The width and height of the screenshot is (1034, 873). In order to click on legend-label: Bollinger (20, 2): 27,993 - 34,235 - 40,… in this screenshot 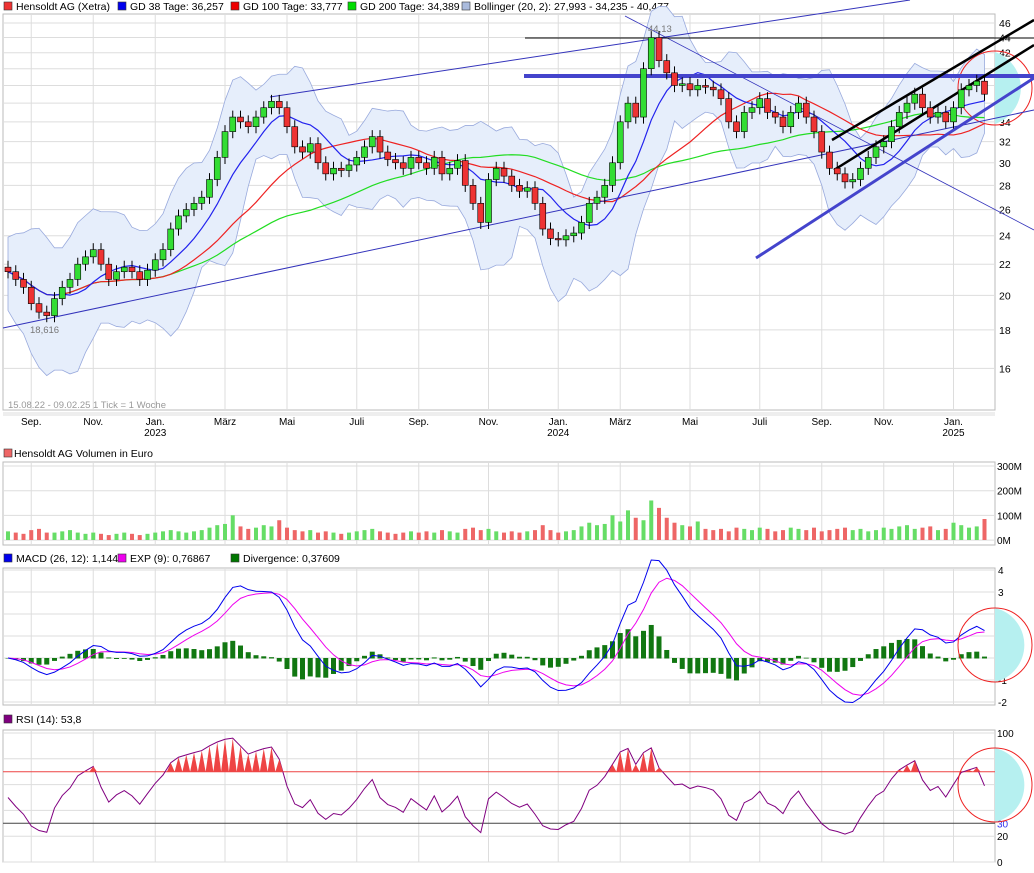, I will do `click(571, 7)`.